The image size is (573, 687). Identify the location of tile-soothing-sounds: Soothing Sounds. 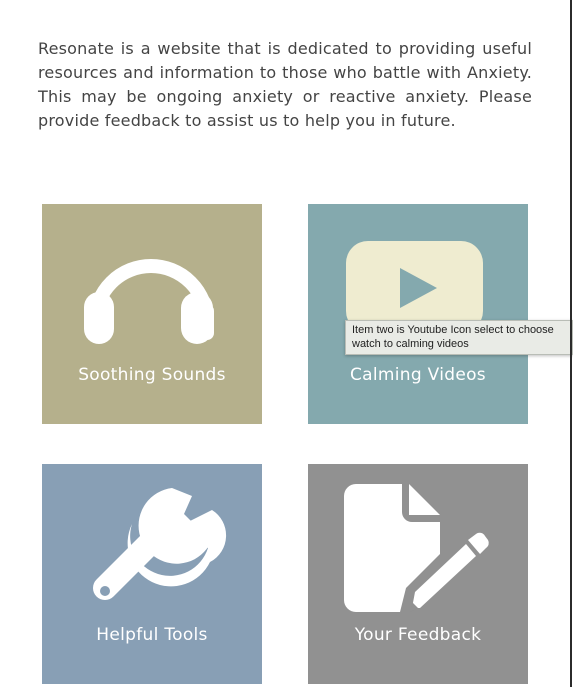
(152, 314).